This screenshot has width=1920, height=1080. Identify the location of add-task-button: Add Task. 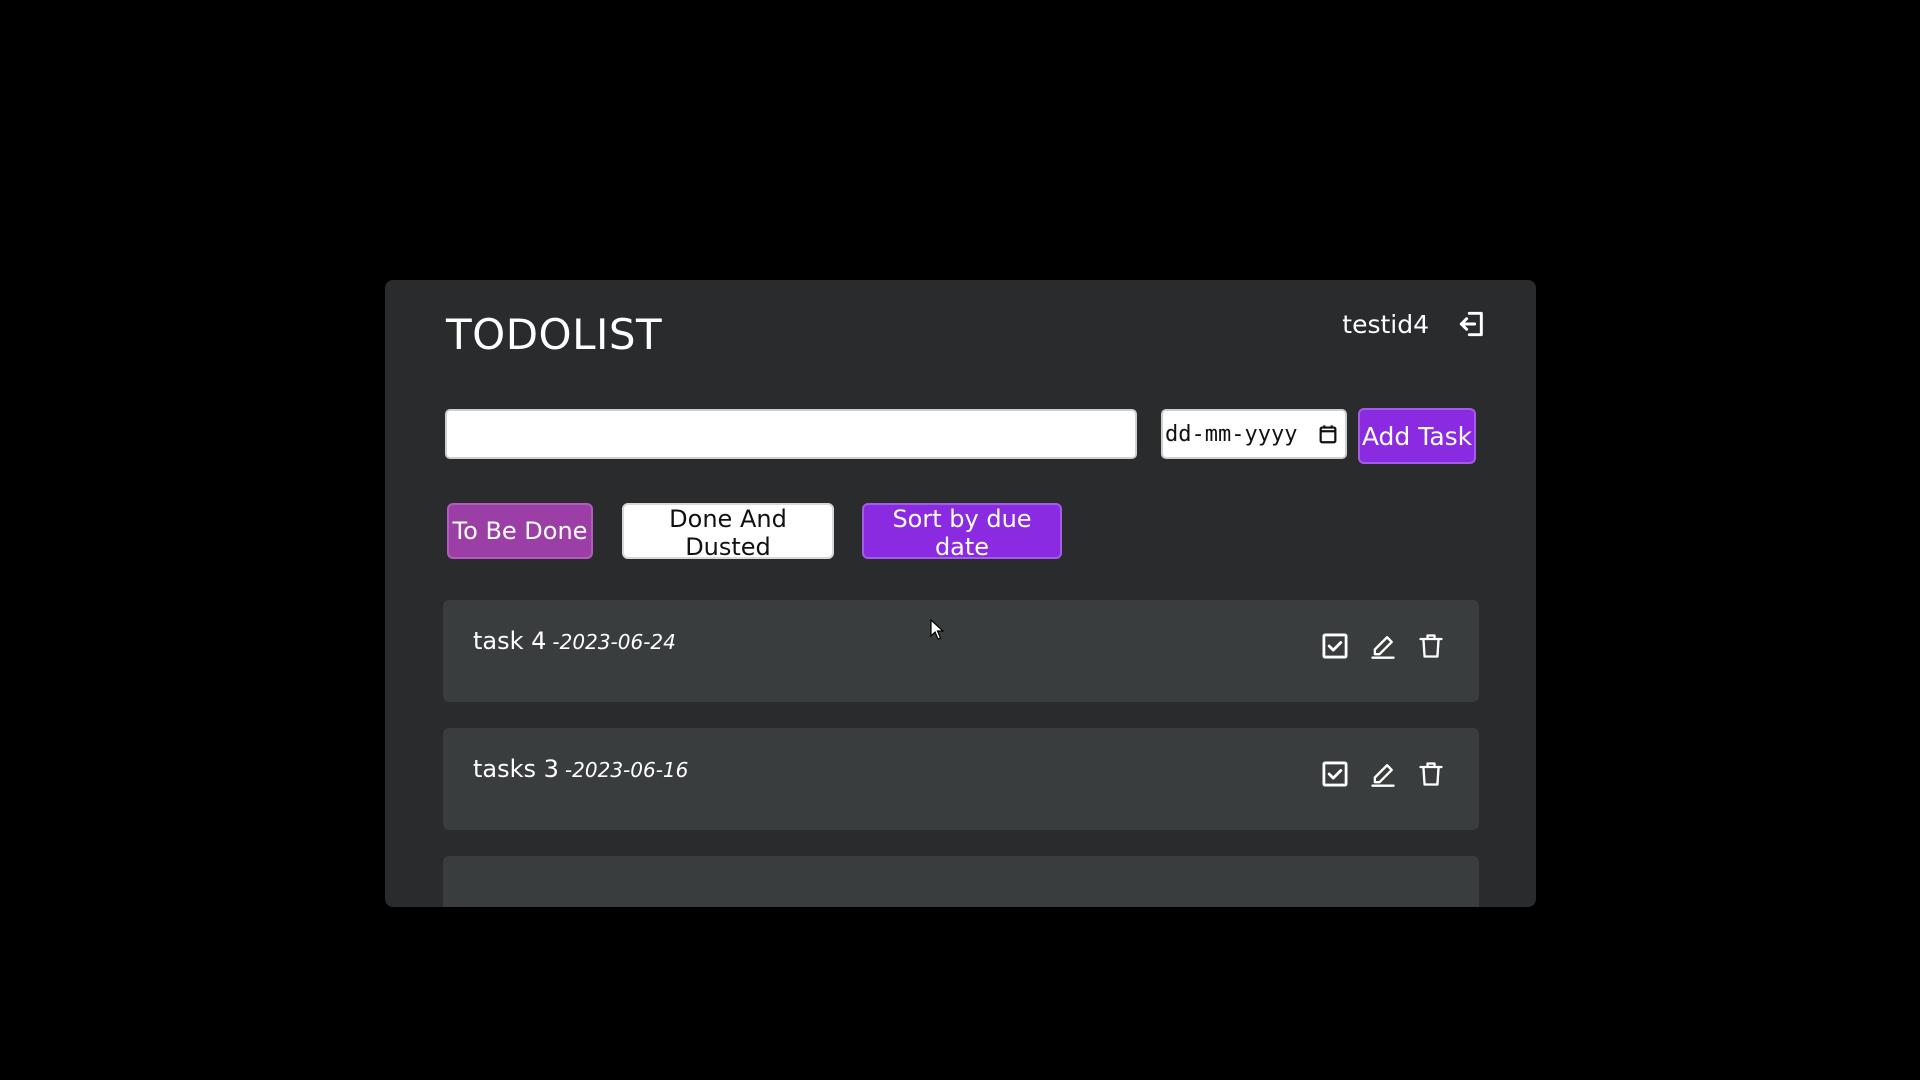
(1417, 436).